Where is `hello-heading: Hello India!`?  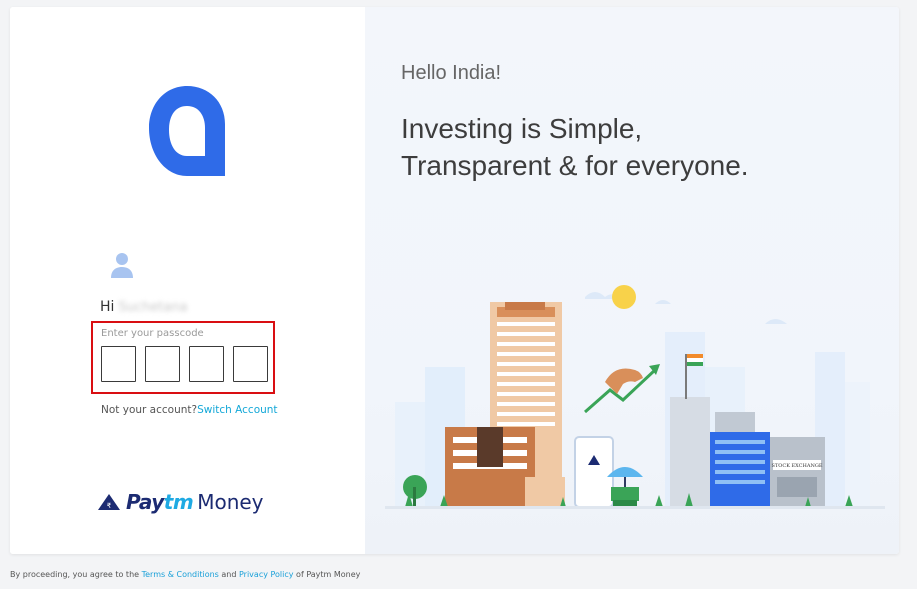 hello-heading: Hello India! is located at coordinates (451, 73).